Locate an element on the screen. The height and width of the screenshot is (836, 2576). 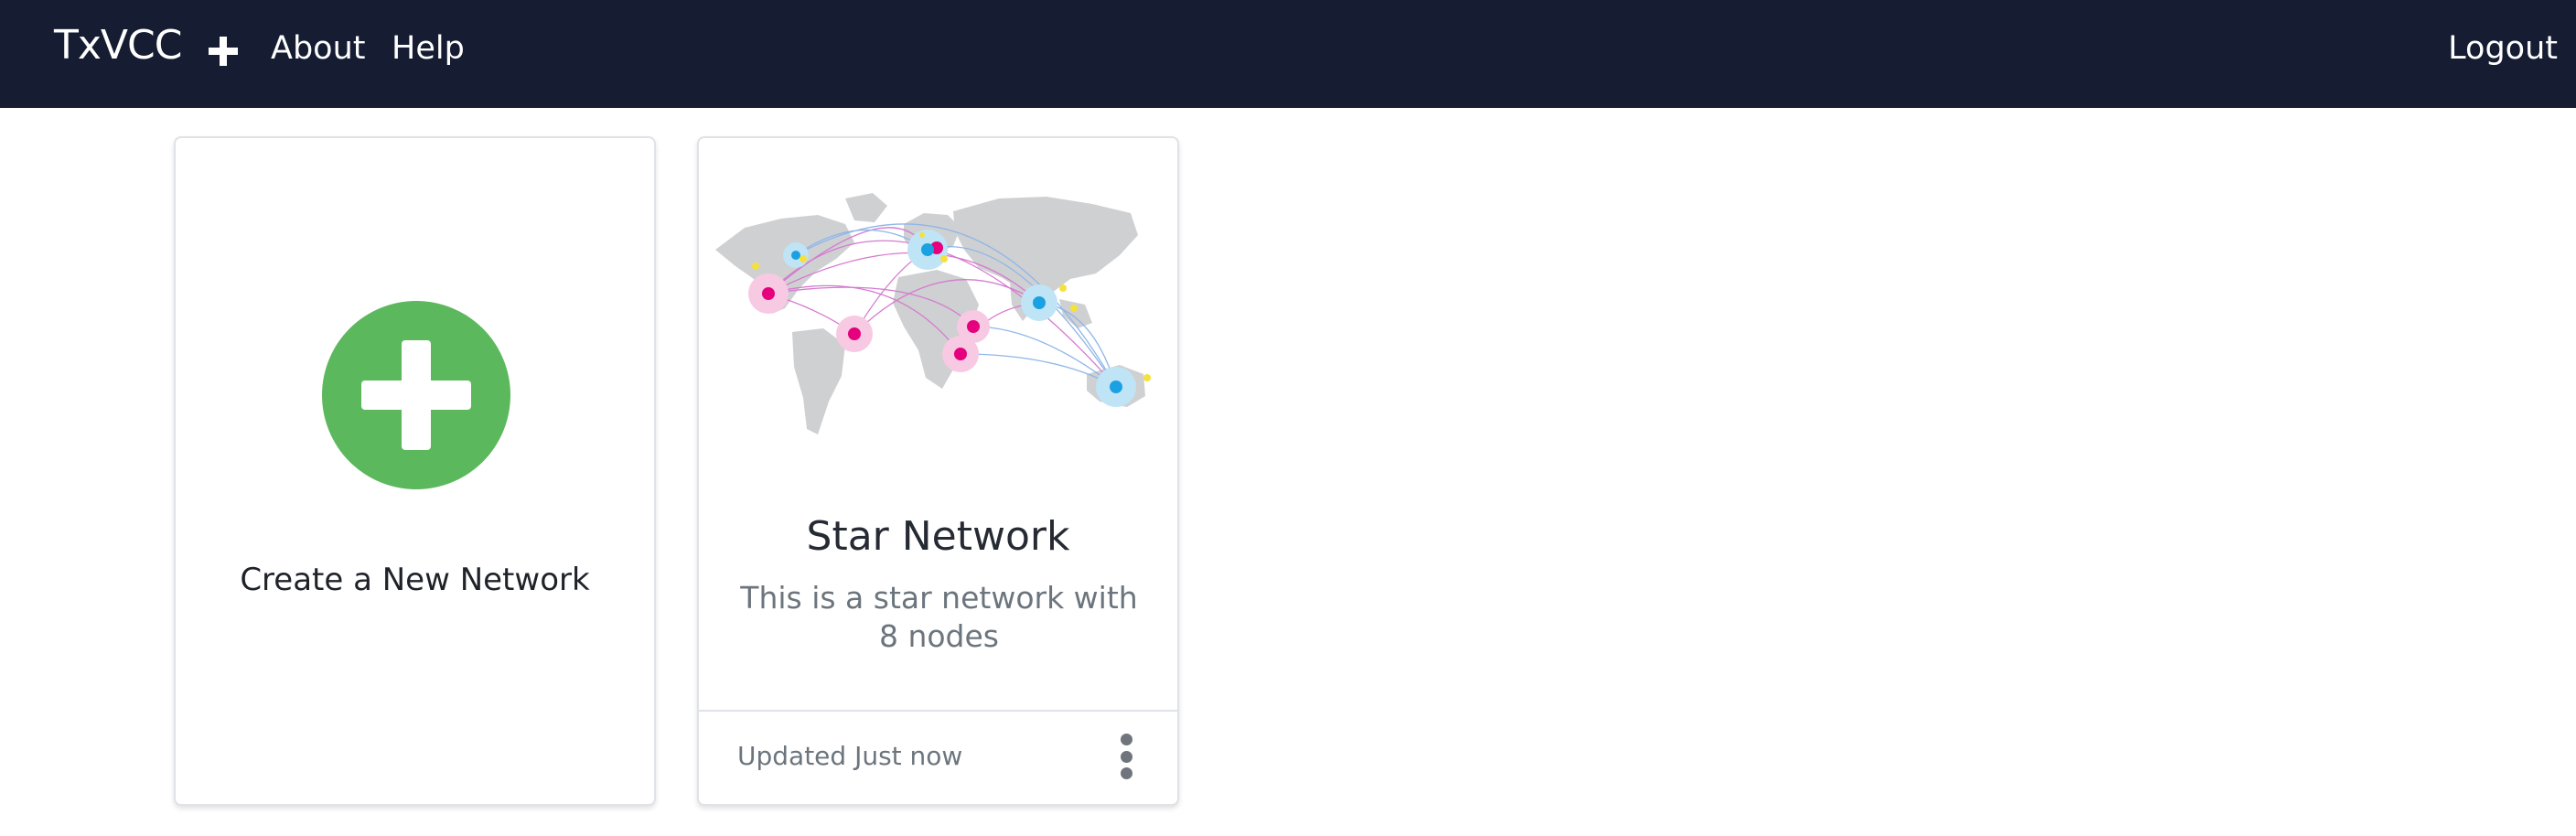
nav-about-link: About is located at coordinates (318, 48).